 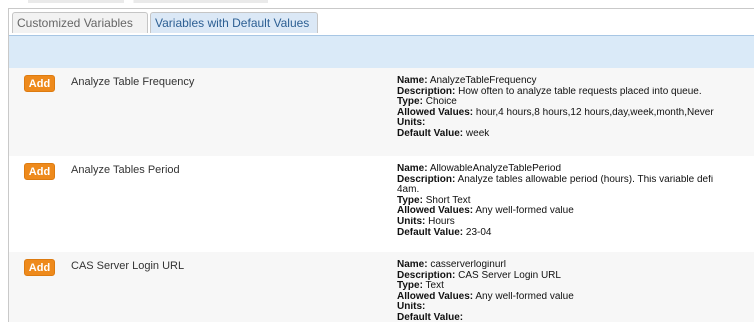 I want to click on type-value: Short Text, so click(x=448, y=200).